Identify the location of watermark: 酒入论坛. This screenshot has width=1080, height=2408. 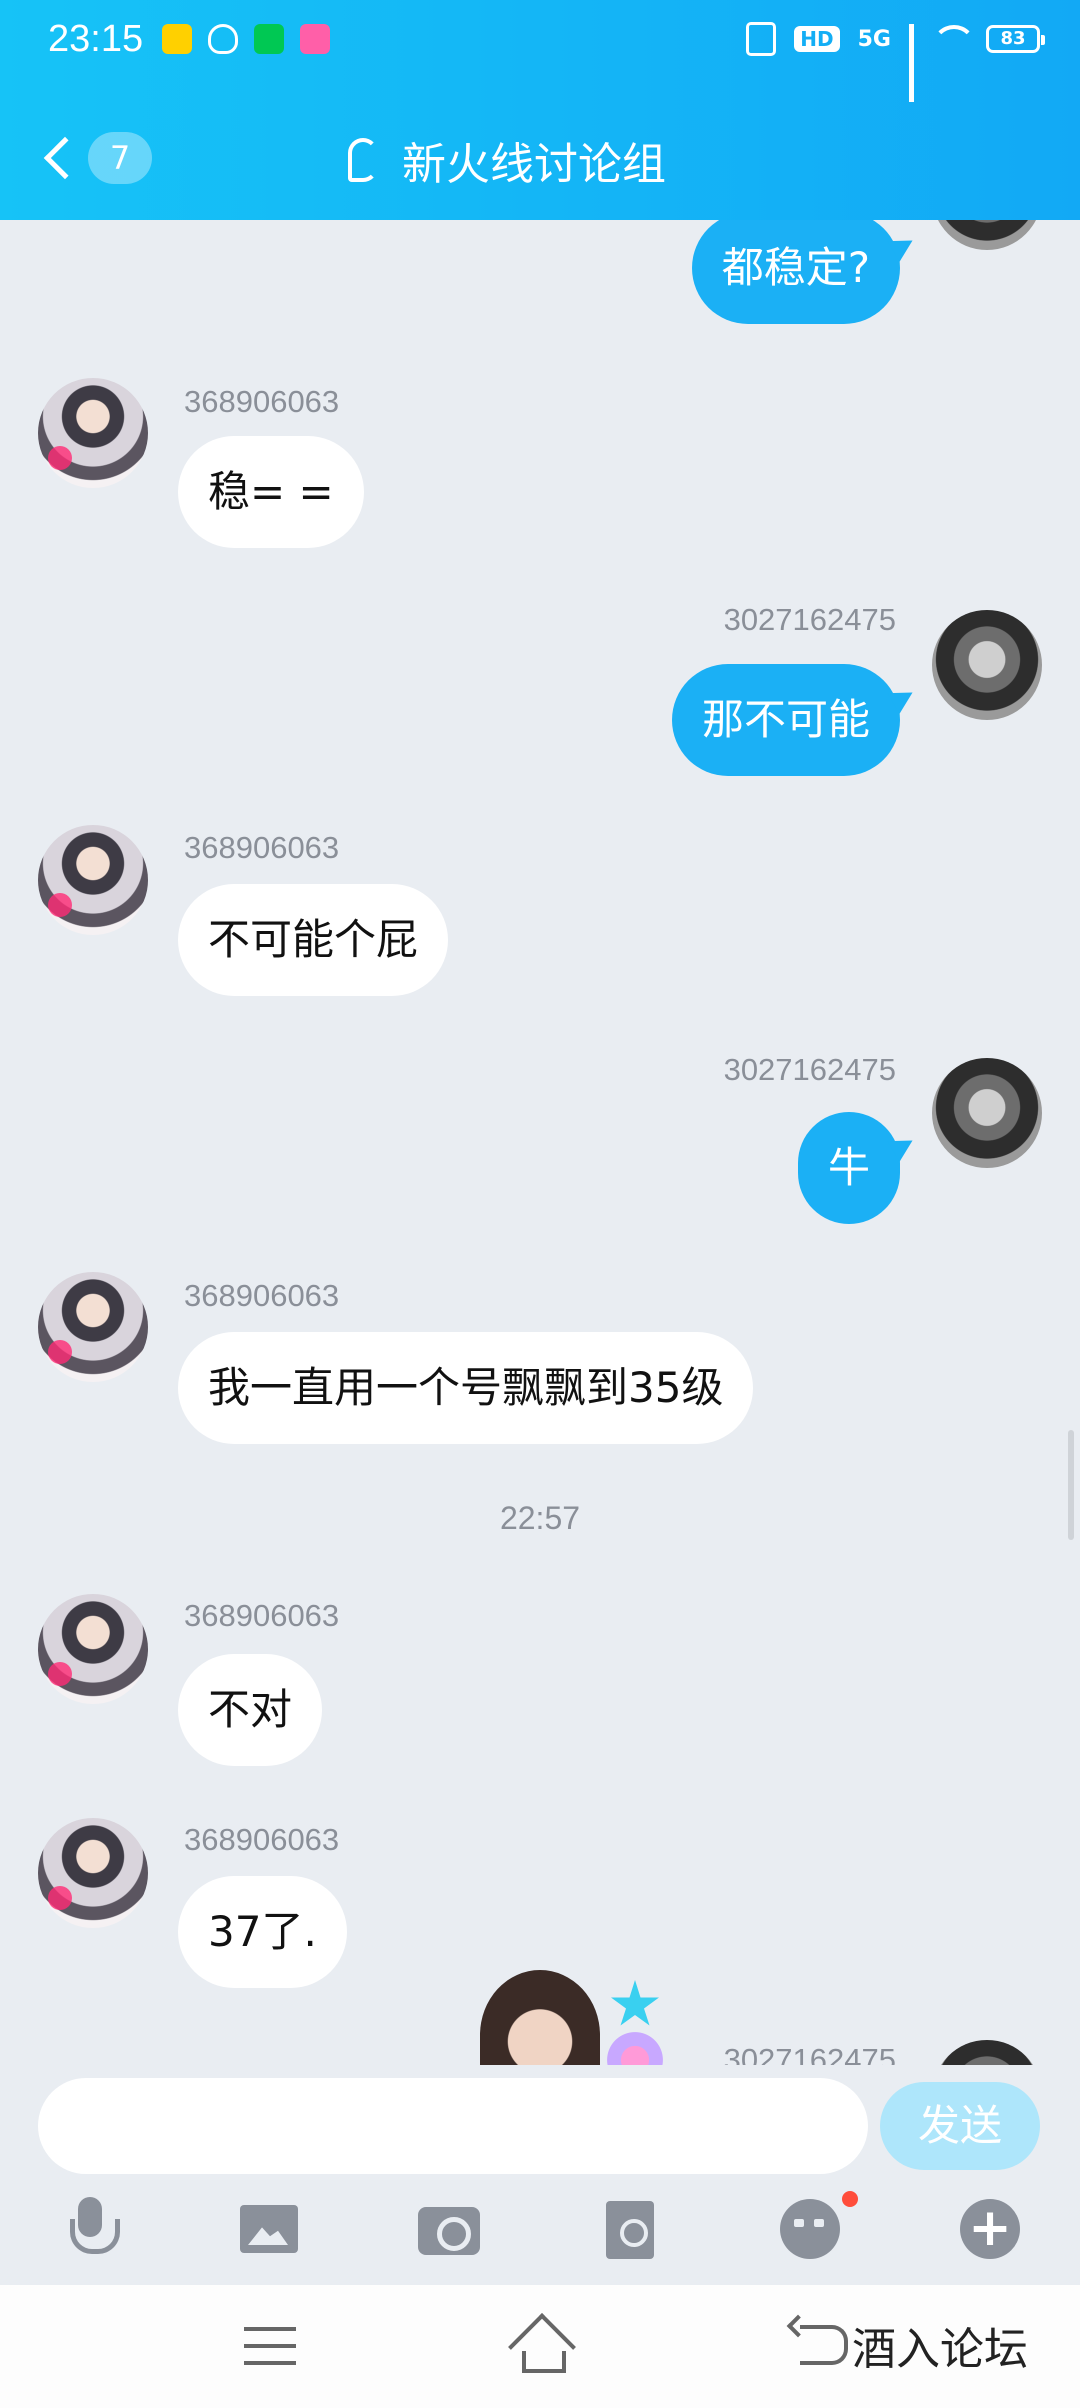
(940, 2349).